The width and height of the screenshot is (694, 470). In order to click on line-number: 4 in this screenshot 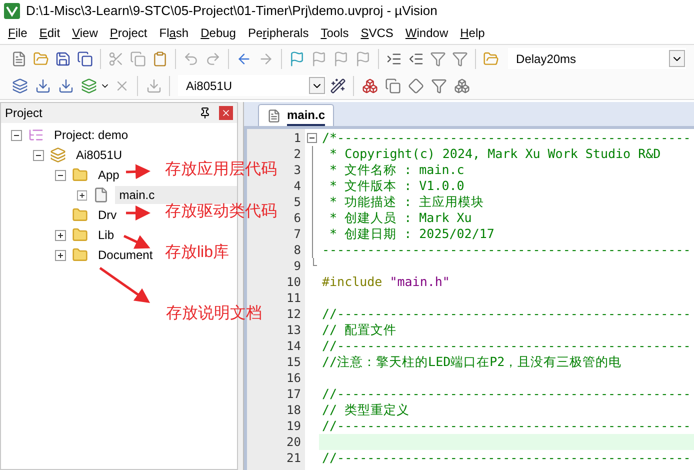, I will do `click(297, 186)`.